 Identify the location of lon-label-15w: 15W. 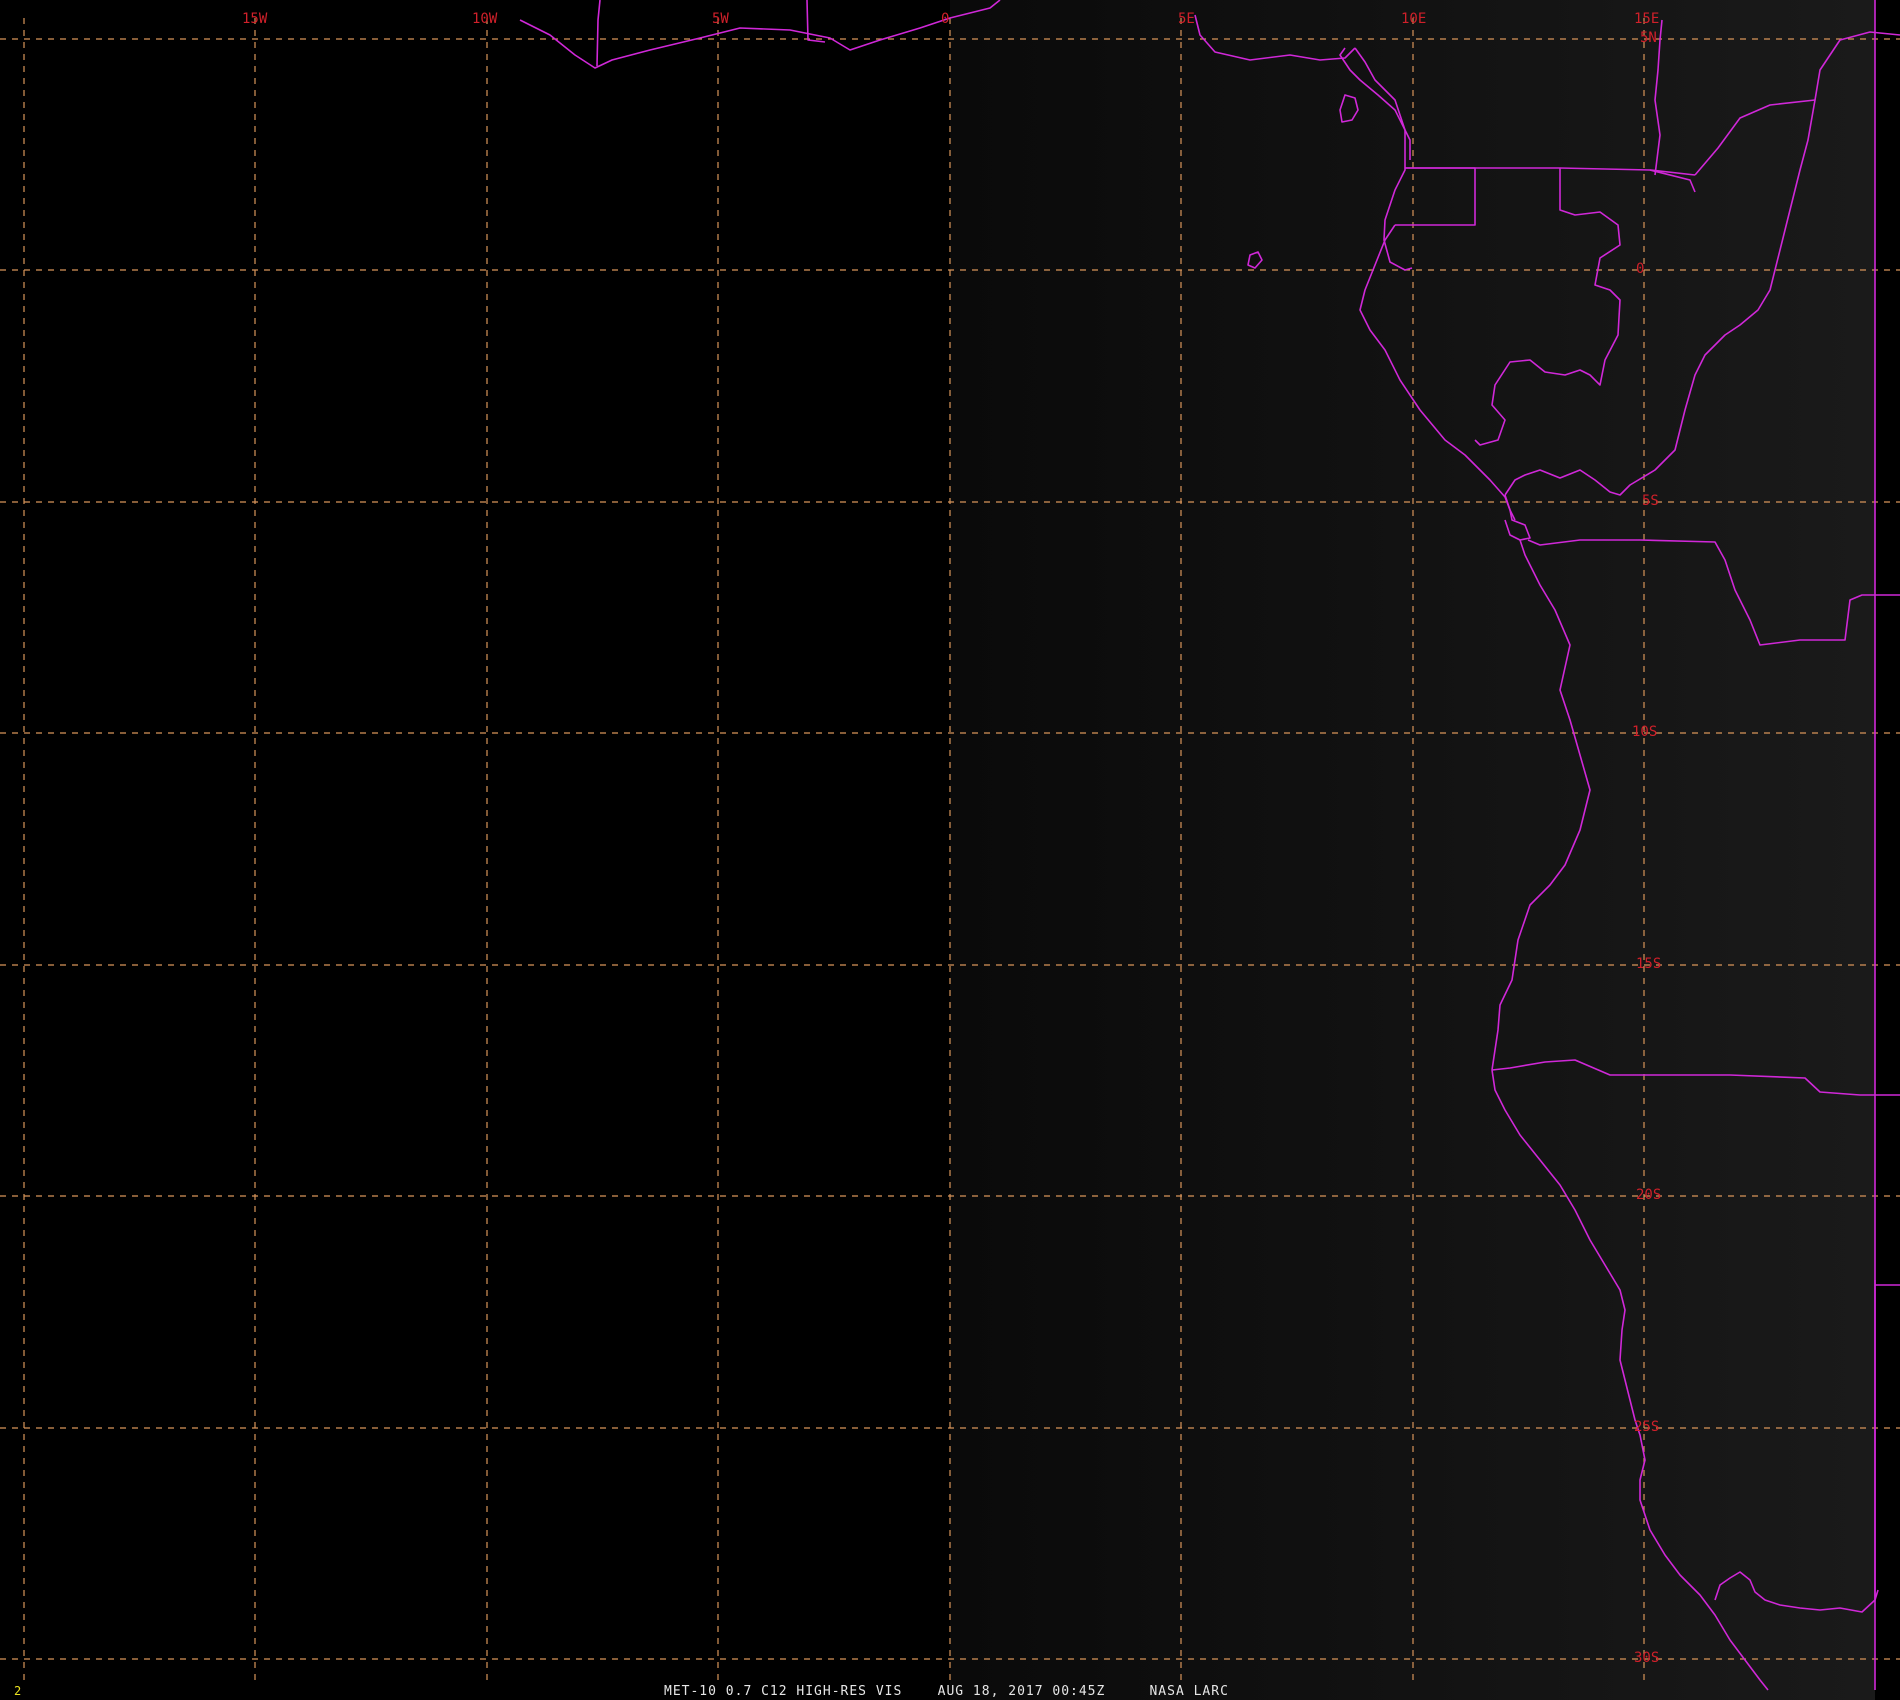
(255, 19).